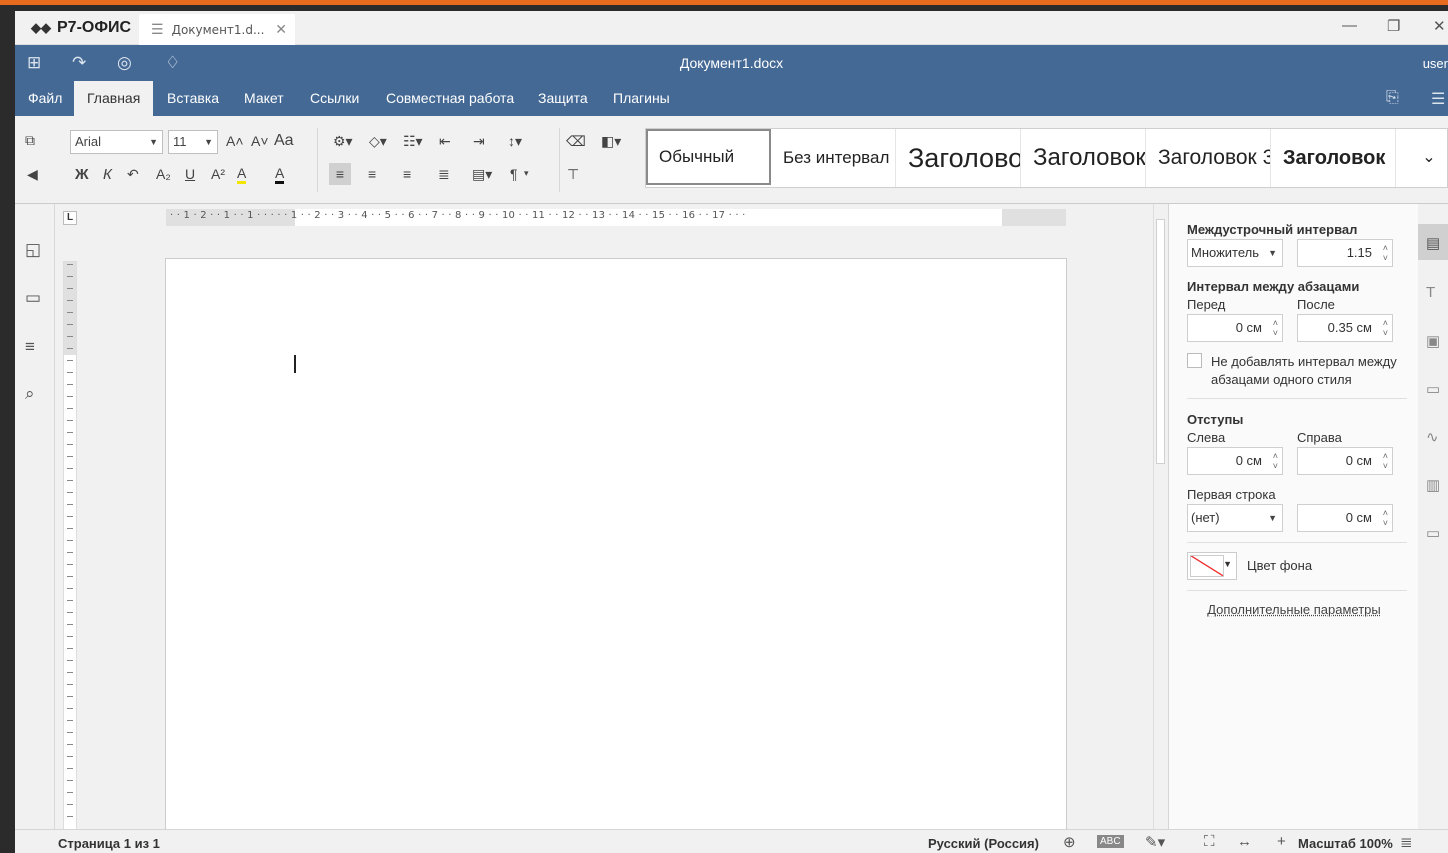  What do you see at coordinates (133, 174) in the screenshot?
I see `undo-icon: ↶` at bounding box center [133, 174].